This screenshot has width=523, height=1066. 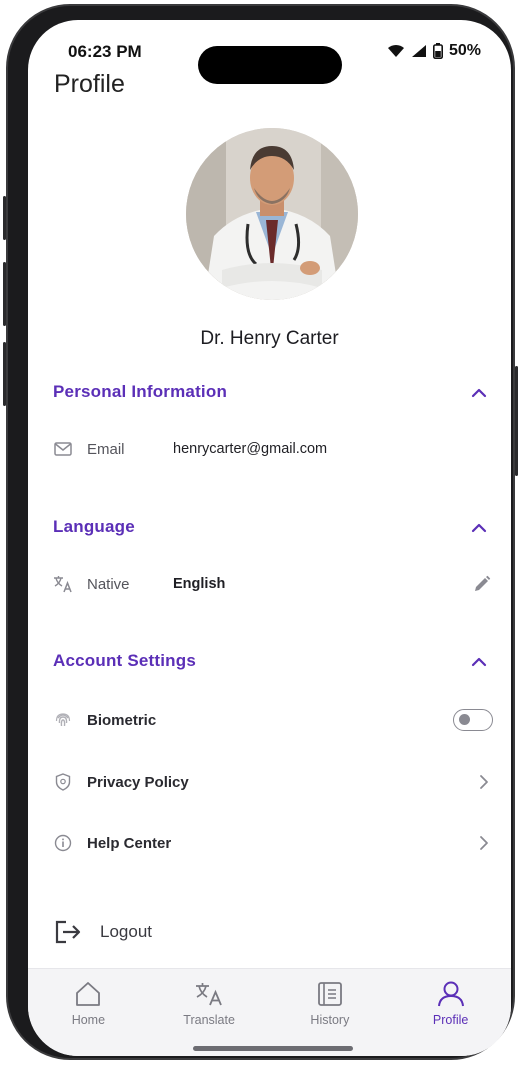 I want to click on status-bar: 06:23 PM 50%, so click(x=269, y=63).